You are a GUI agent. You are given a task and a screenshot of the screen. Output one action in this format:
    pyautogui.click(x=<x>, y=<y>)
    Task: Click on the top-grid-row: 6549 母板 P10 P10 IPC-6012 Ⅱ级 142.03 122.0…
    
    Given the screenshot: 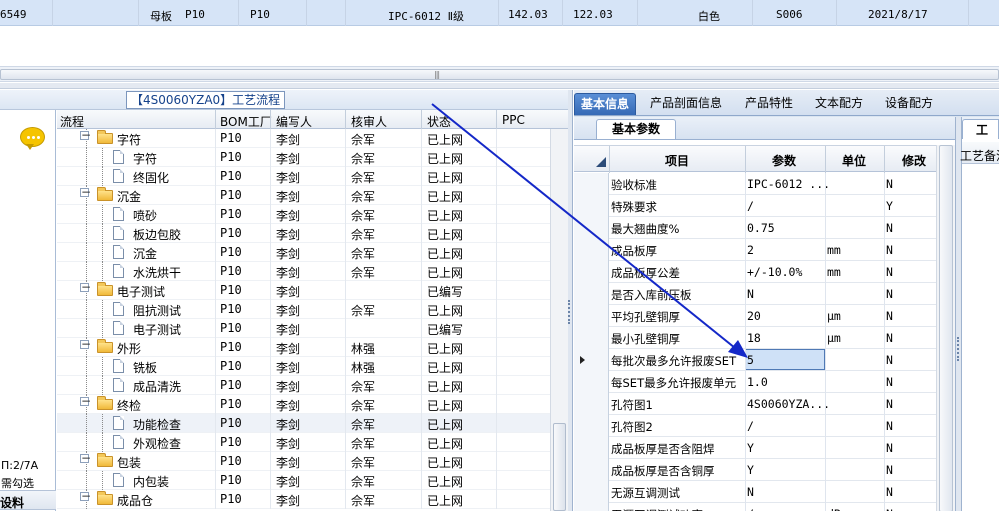 What is the action you would take?
    pyautogui.click(x=499, y=13)
    